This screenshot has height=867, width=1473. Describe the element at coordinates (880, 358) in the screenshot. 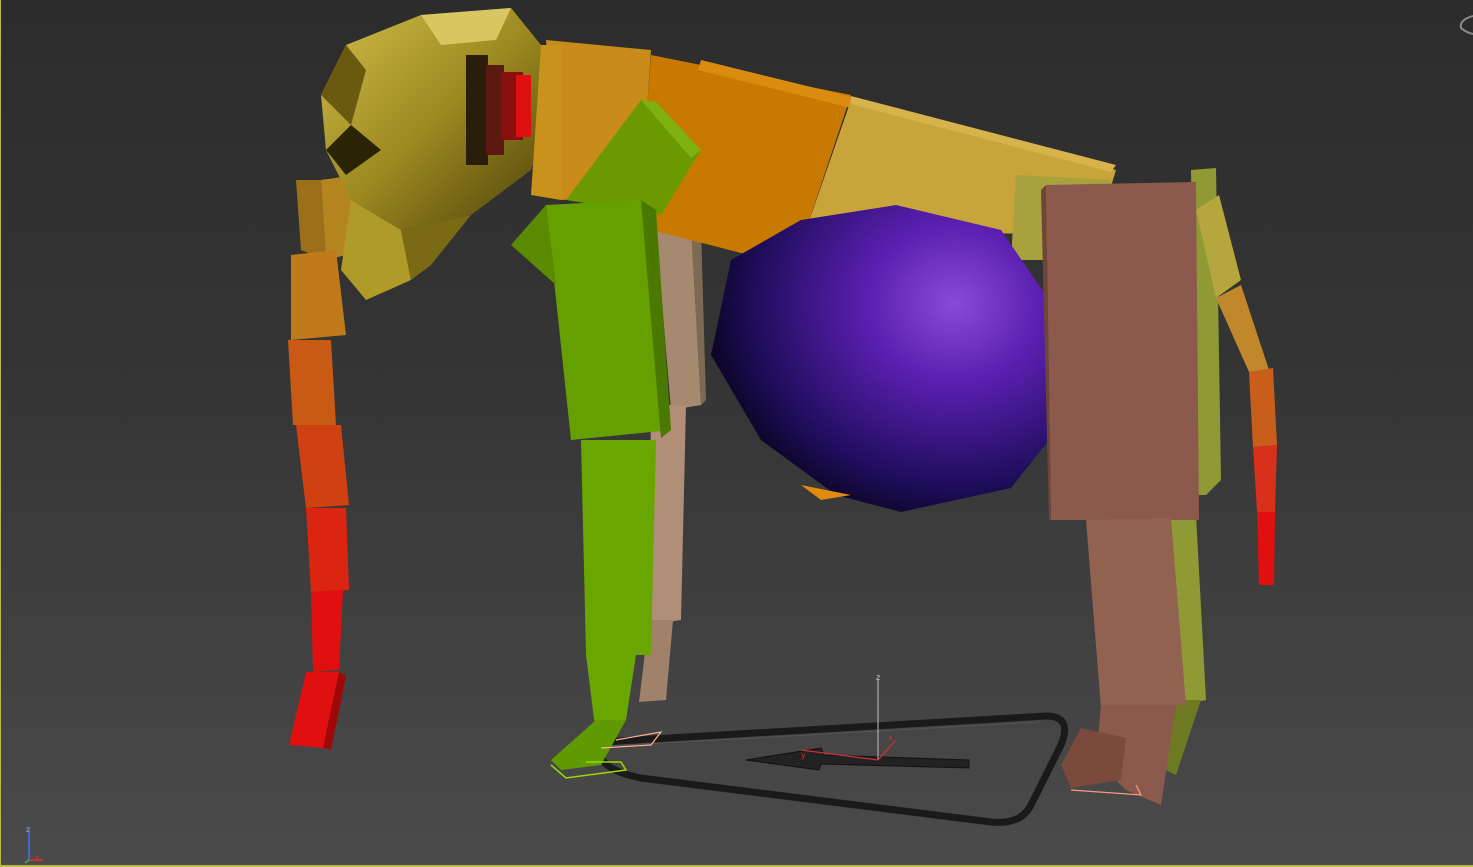

I see `purple-sphere` at that location.